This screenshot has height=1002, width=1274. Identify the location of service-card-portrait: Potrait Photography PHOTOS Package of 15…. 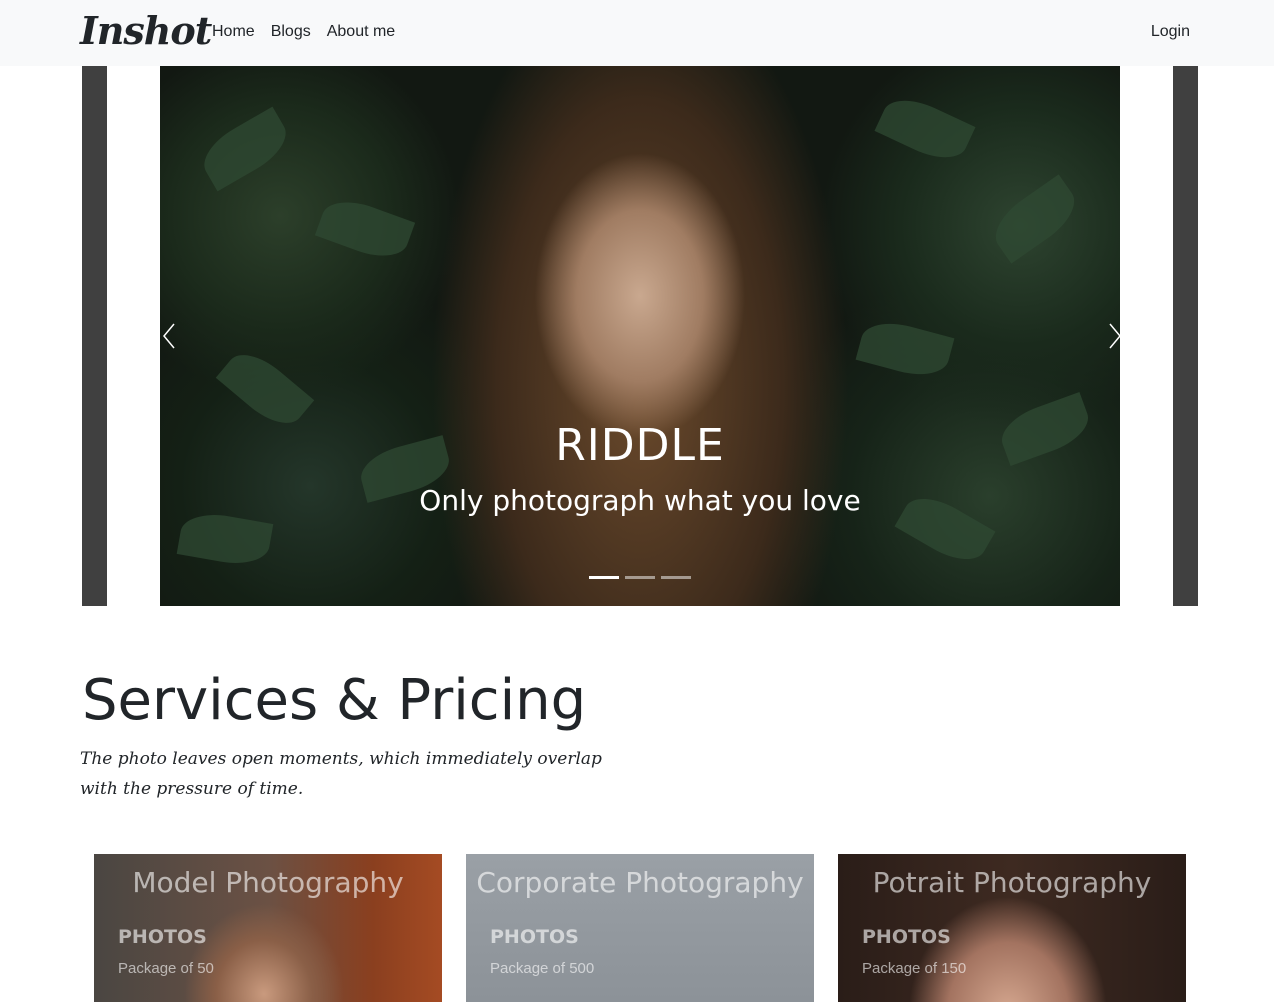
(1012, 928).